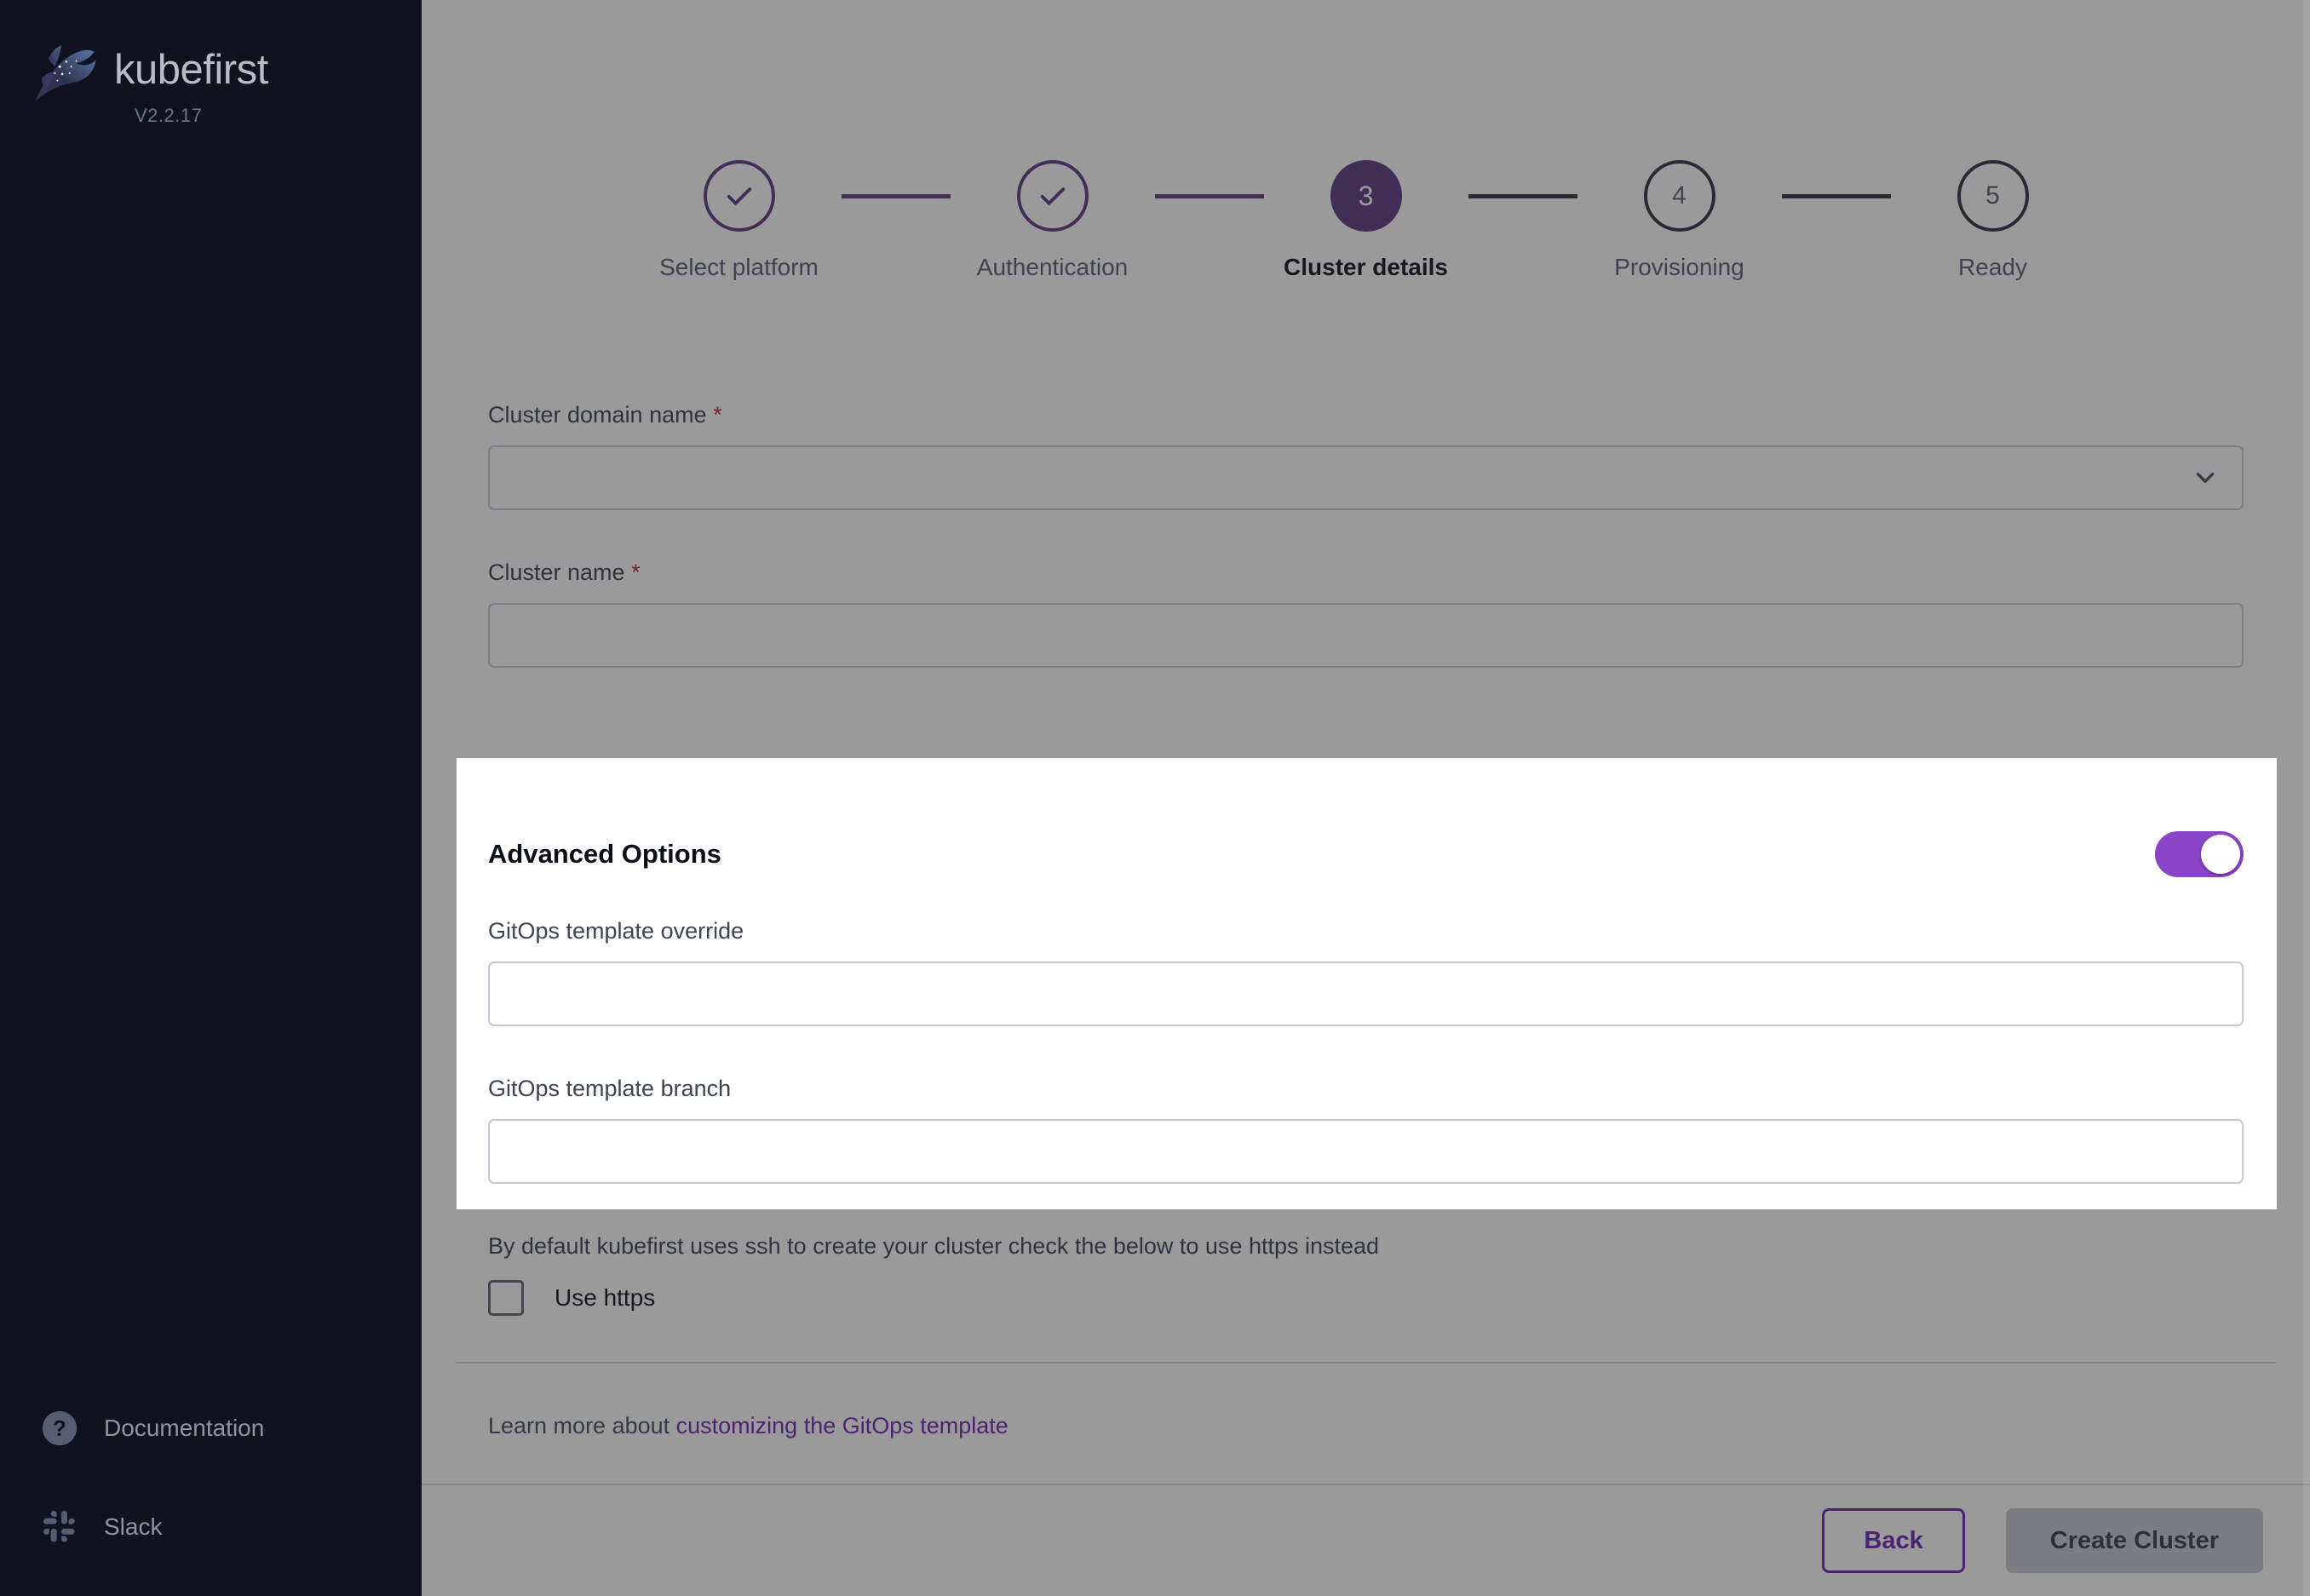 Image resolution: width=2310 pixels, height=1596 pixels. I want to click on stepper-step-authentication: Authentication, so click(1053, 220).